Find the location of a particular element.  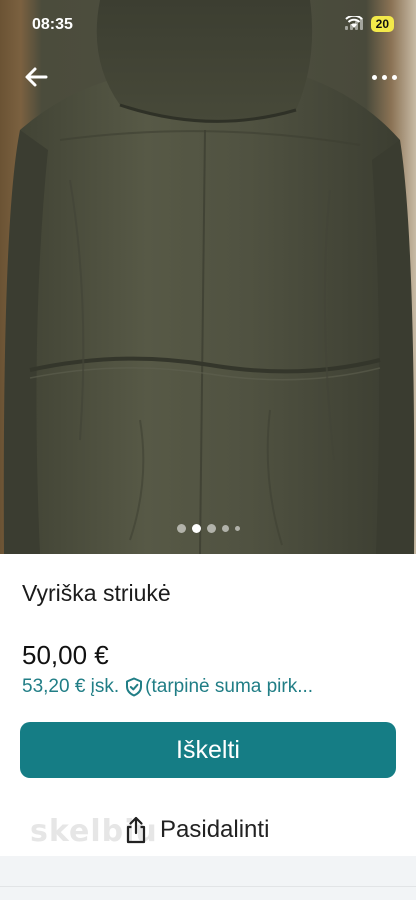

pager-dot-active is located at coordinates (196, 528).